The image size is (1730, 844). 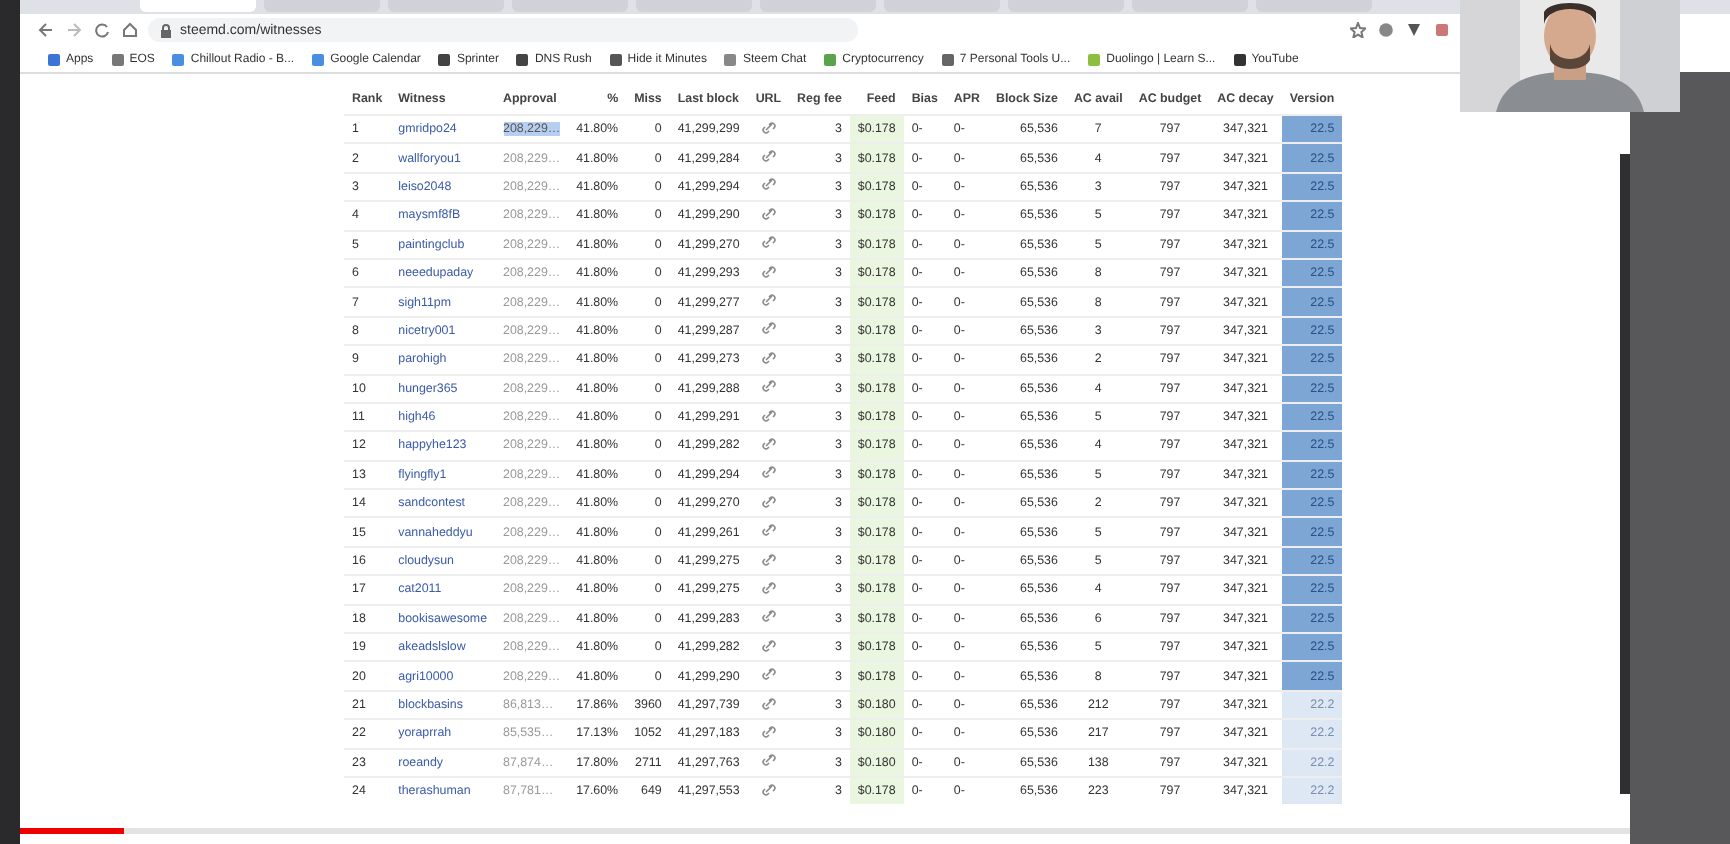 I want to click on forward-icon, so click(x=73, y=30).